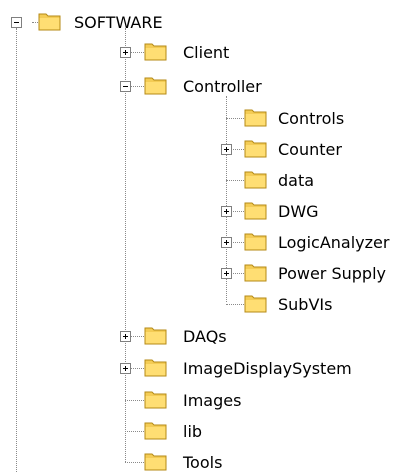  I want to click on tree-node-label: ImageDisplaySystem, so click(267, 368).